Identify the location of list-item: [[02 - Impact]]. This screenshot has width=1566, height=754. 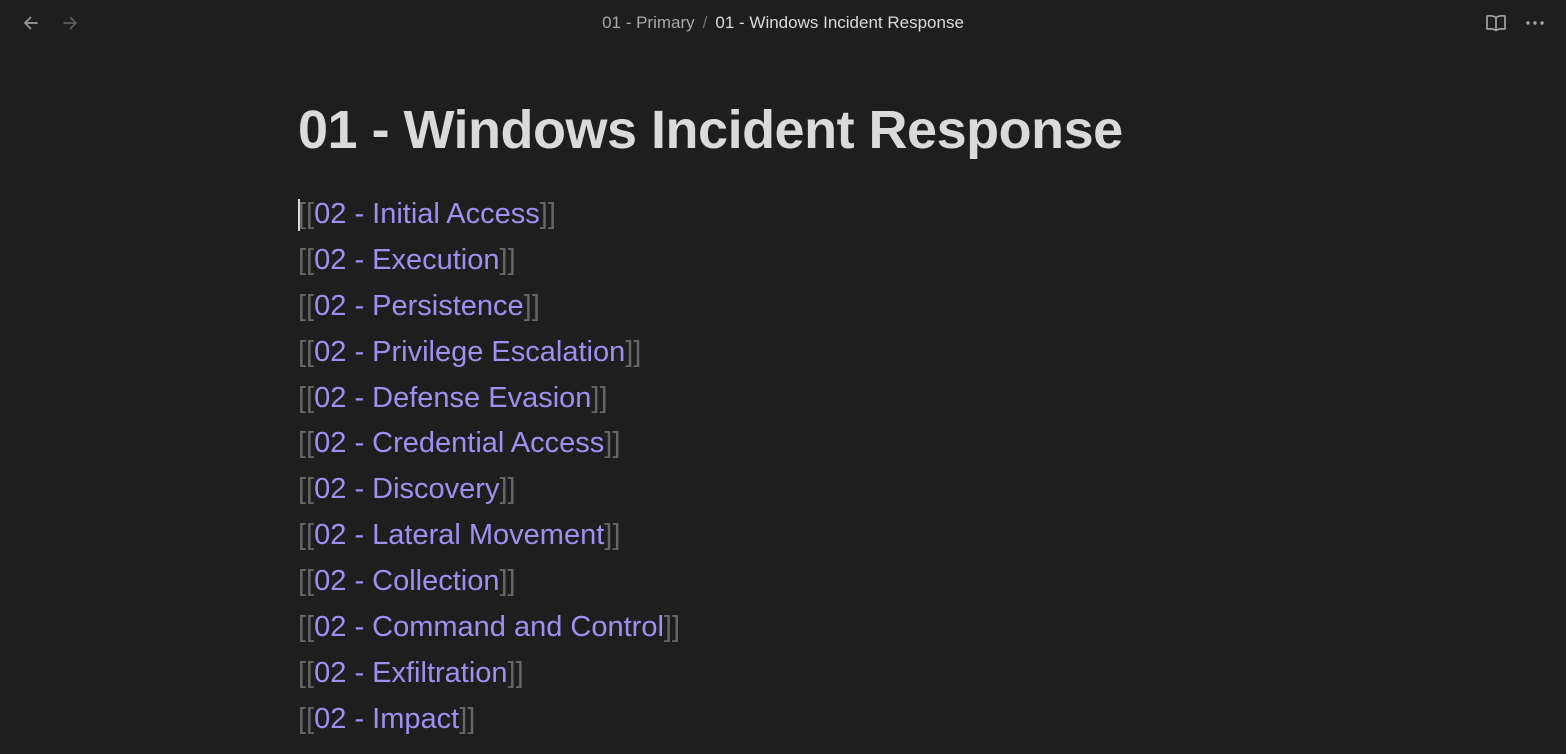
(748, 720).